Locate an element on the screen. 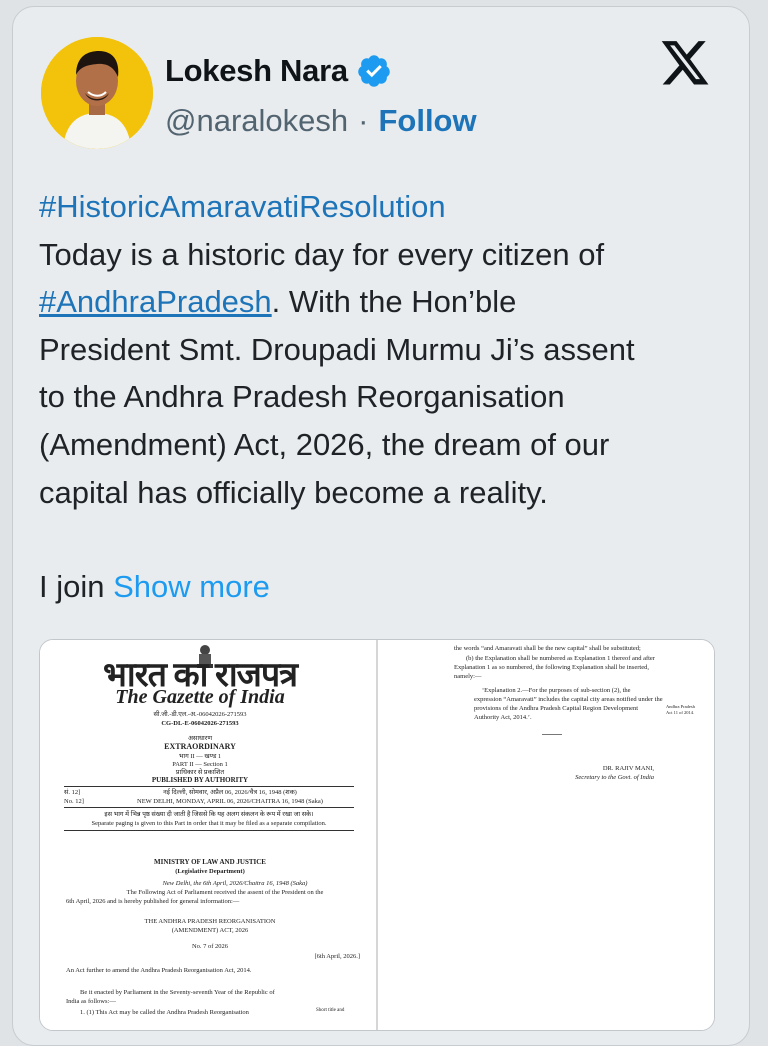 The image size is (768, 1046). tweet-line-2: . With the Hon’ble is located at coordinates (394, 302).